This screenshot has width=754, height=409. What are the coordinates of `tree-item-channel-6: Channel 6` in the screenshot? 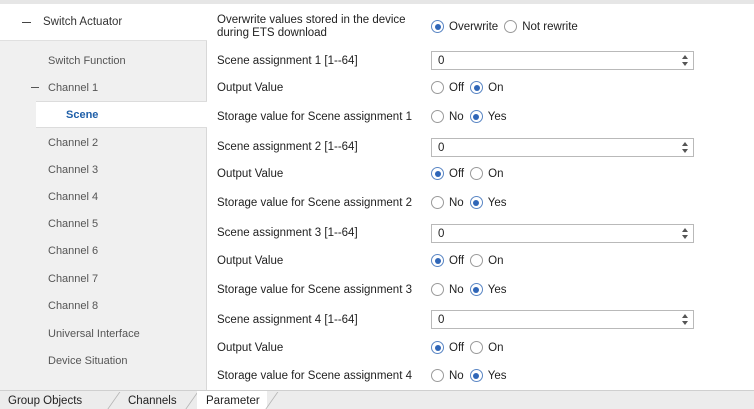 It's located at (103, 250).